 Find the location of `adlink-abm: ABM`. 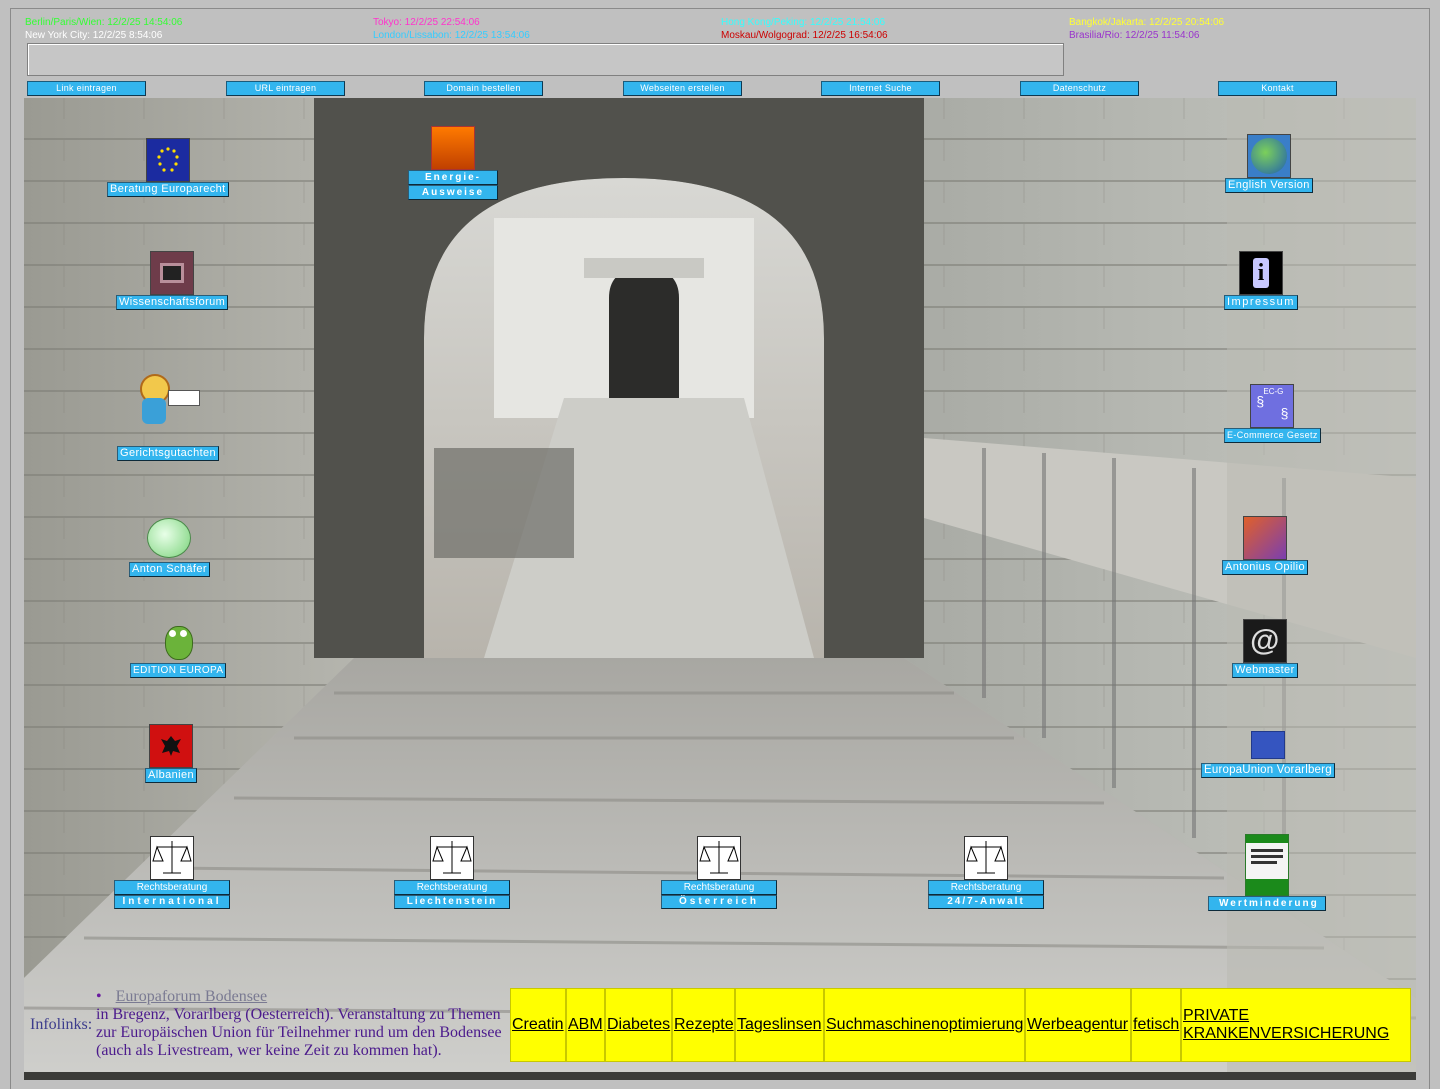

adlink-abm: ABM is located at coordinates (585, 1025).